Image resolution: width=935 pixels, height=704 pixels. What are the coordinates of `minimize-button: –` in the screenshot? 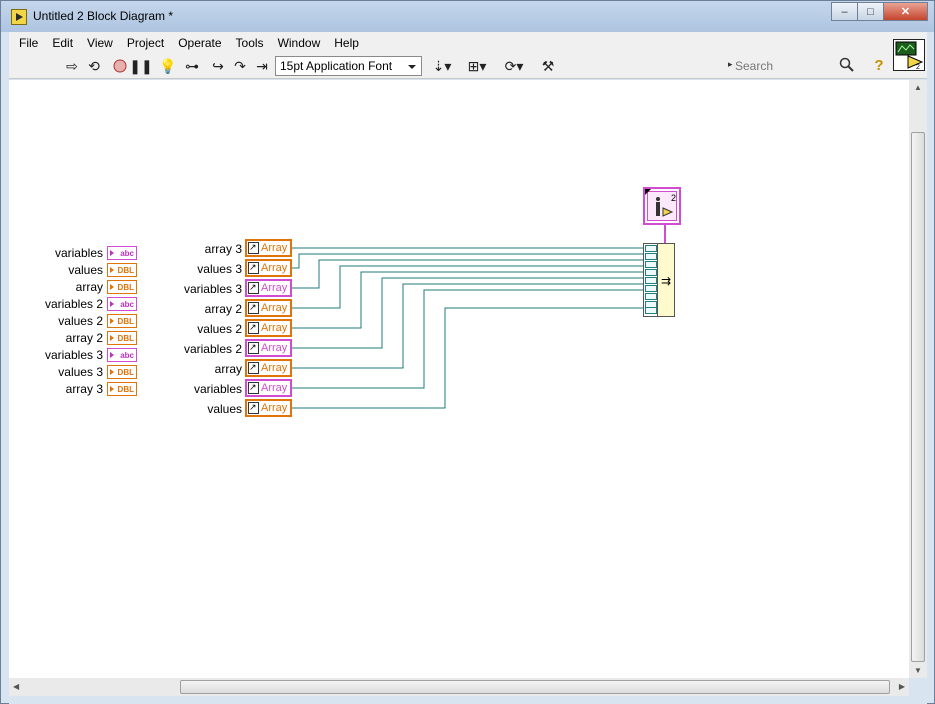 It's located at (844, 11).